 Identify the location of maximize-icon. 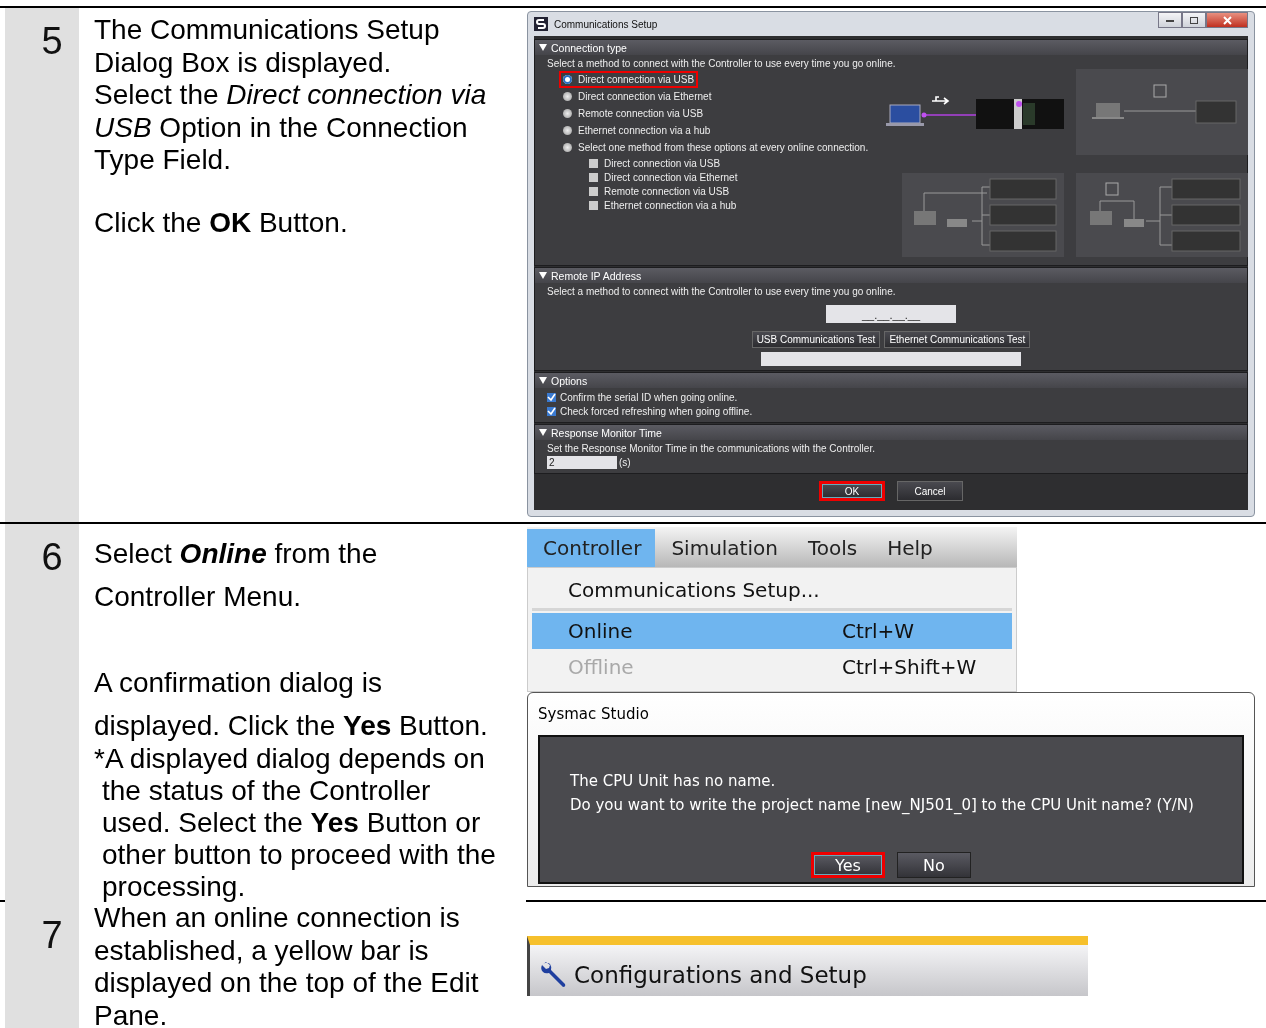
(1194, 20).